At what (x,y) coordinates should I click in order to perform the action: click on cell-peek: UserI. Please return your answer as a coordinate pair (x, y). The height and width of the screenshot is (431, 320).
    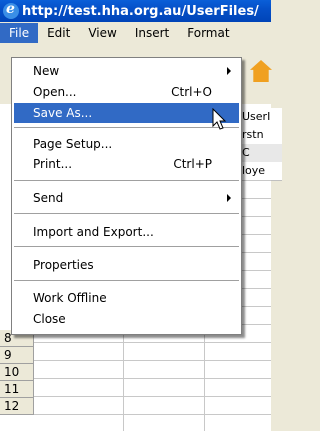
    Looking at the image, I should click on (261, 117).